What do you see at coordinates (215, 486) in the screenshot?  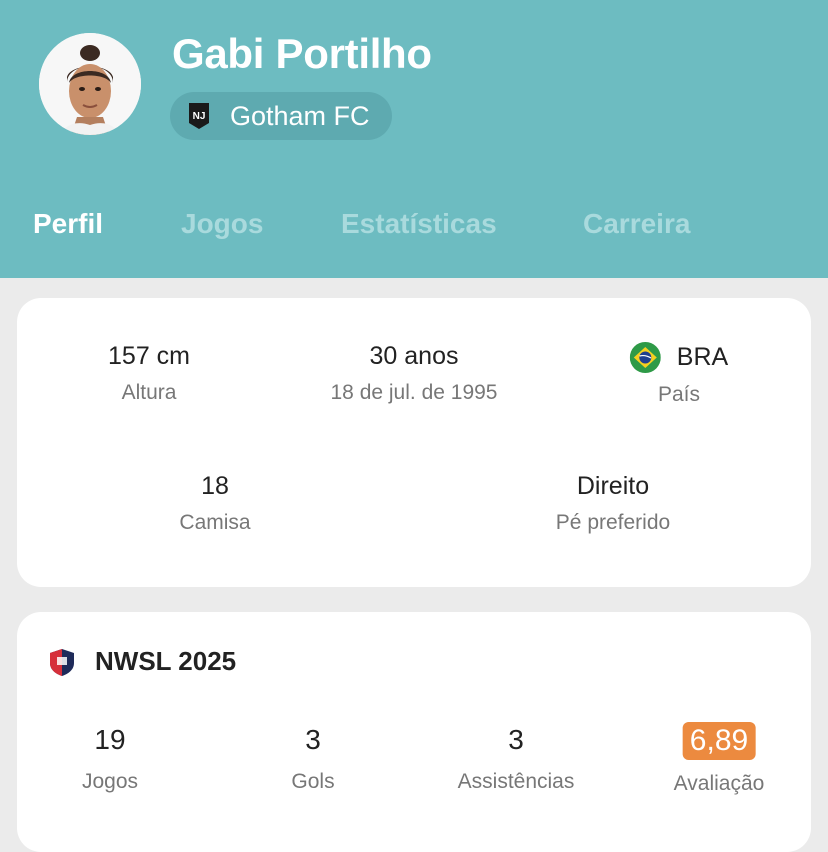 I see `shirt-value: 18` at bounding box center [215, 486].